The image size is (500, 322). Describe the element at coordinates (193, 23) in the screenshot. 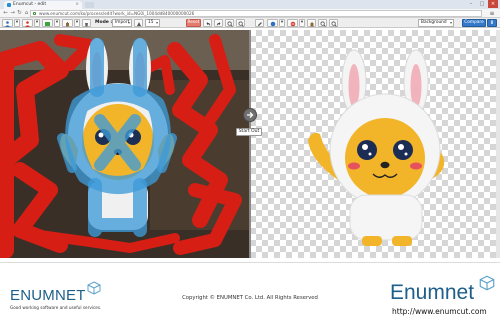

I see `reset-button: Reset` at that location.